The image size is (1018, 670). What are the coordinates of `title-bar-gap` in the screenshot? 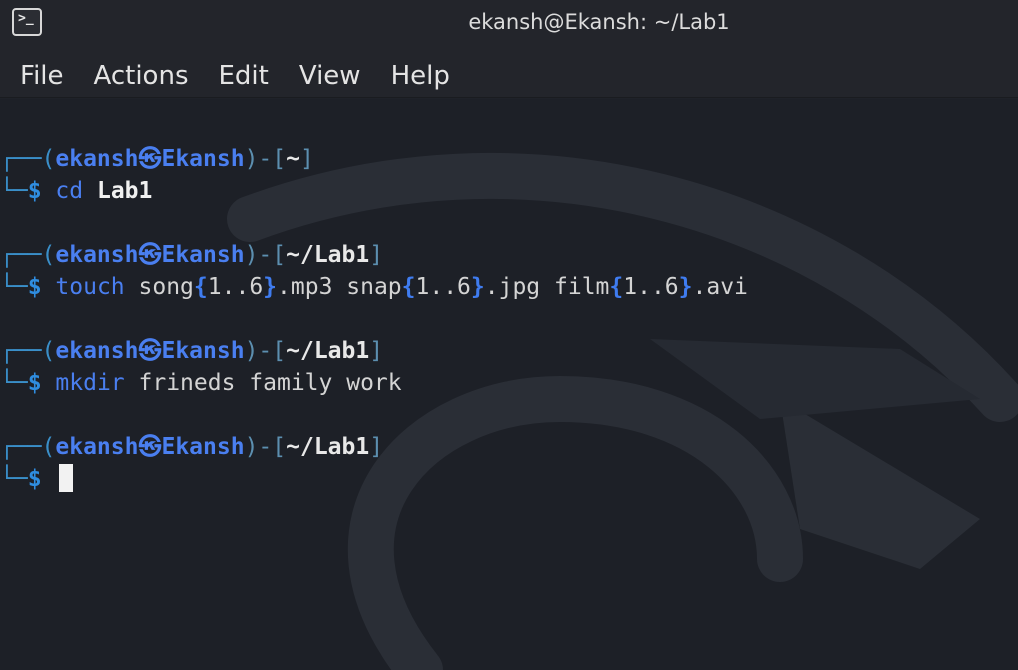 It's located at (509, 49).